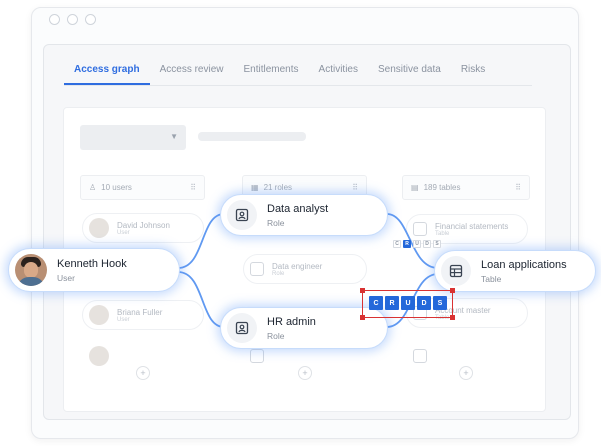 This screenshot has width=601, height=446. I want to click on permission-chips-large: C R U D S, so click(408, 303).